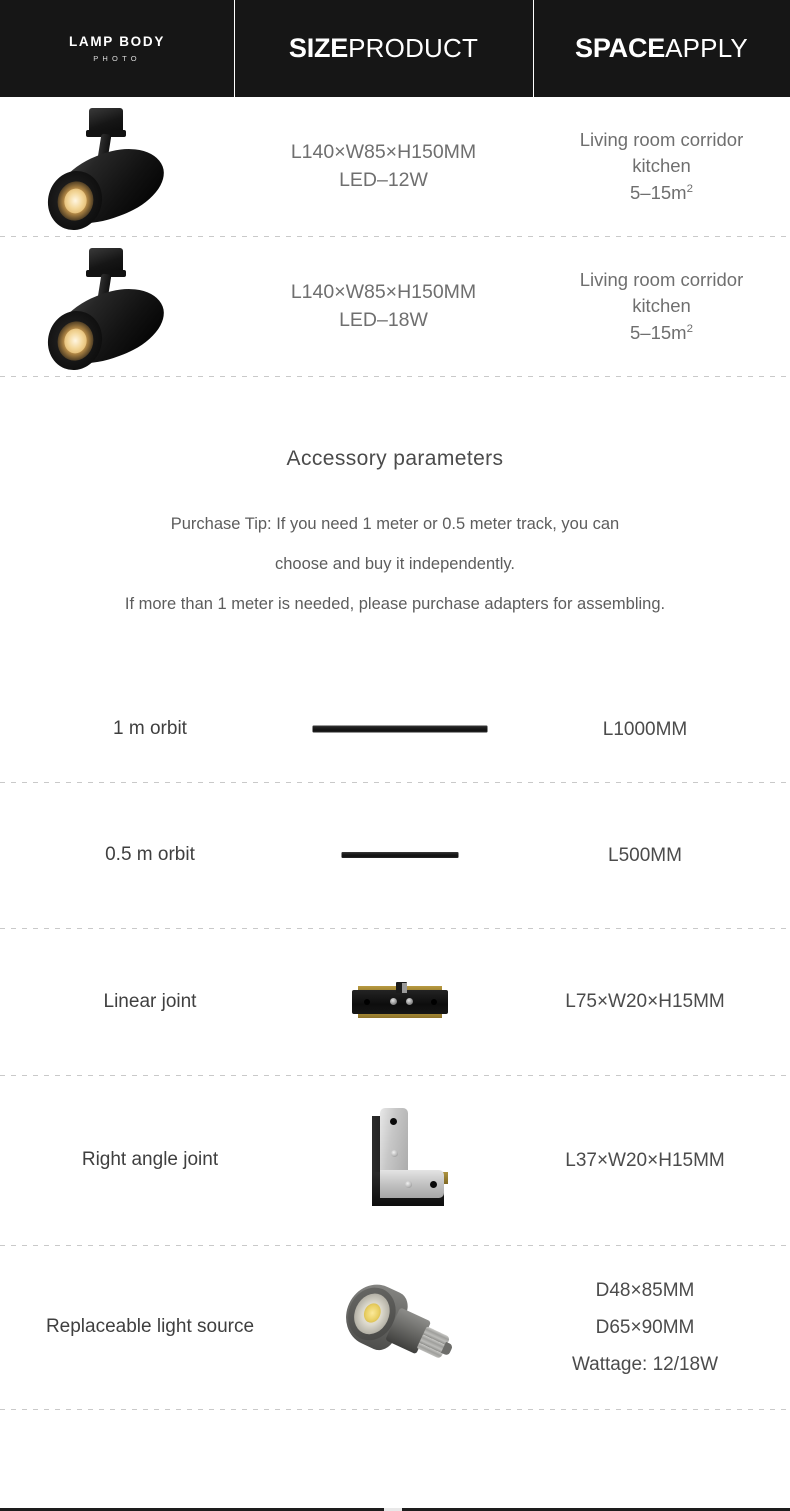  I want to click on brand-block: LAMP BODY PHOTO, so click(117, 48).